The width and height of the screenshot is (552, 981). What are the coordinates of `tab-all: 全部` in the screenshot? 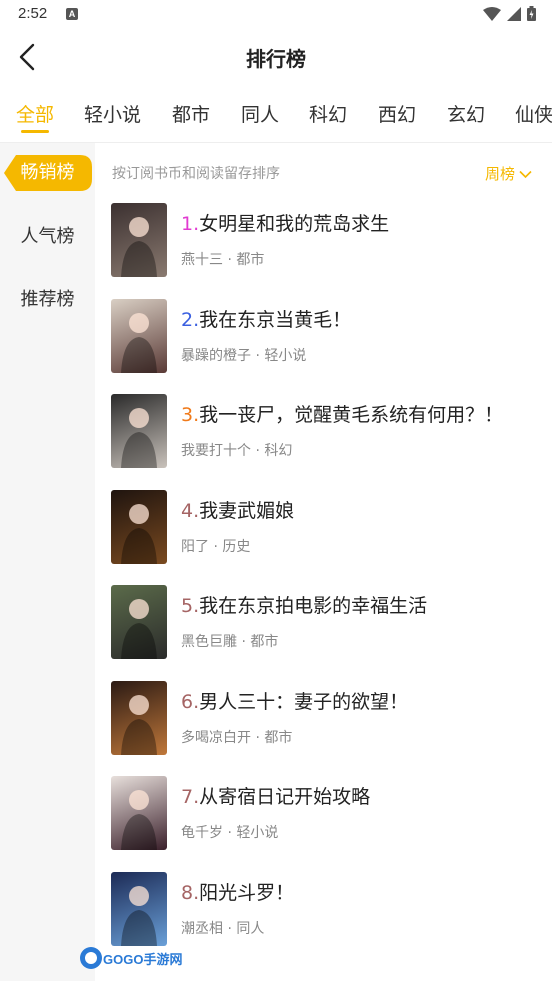 It's located at (35, 113).